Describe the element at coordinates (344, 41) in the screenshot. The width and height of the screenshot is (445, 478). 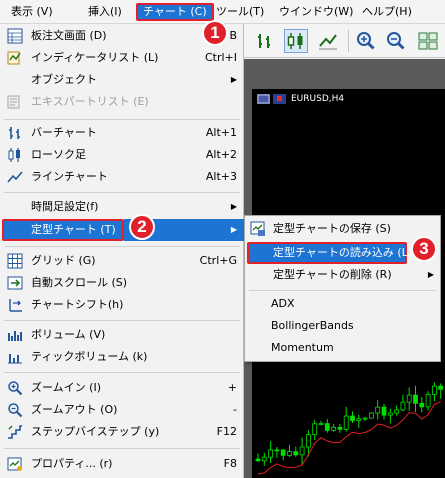
I see `toolbar` at that location.